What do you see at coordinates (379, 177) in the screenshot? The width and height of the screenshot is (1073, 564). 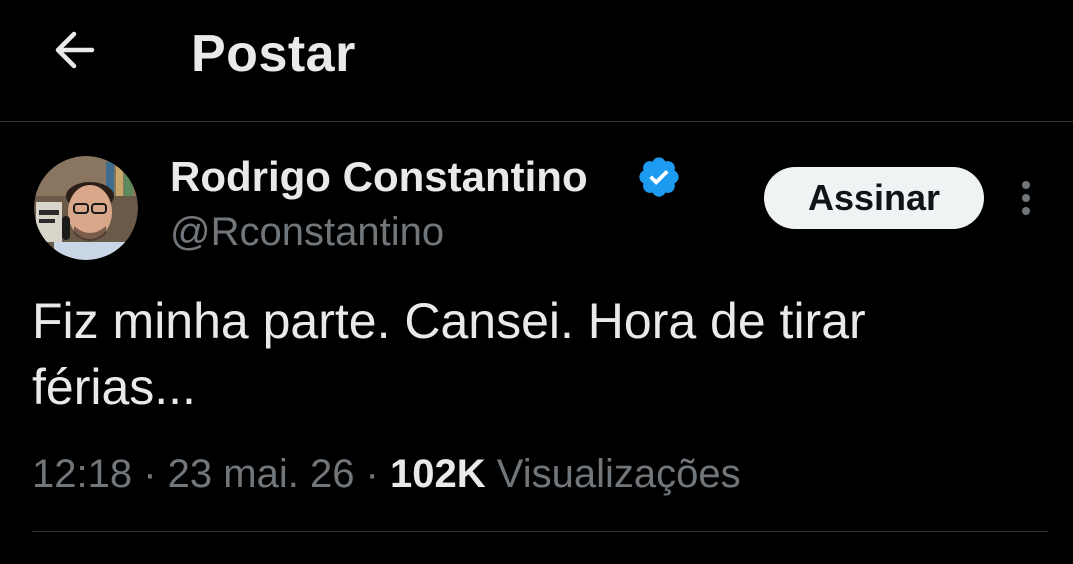 I see `author-name: Rodrigo Constantino` at bounding box center [379, 177].